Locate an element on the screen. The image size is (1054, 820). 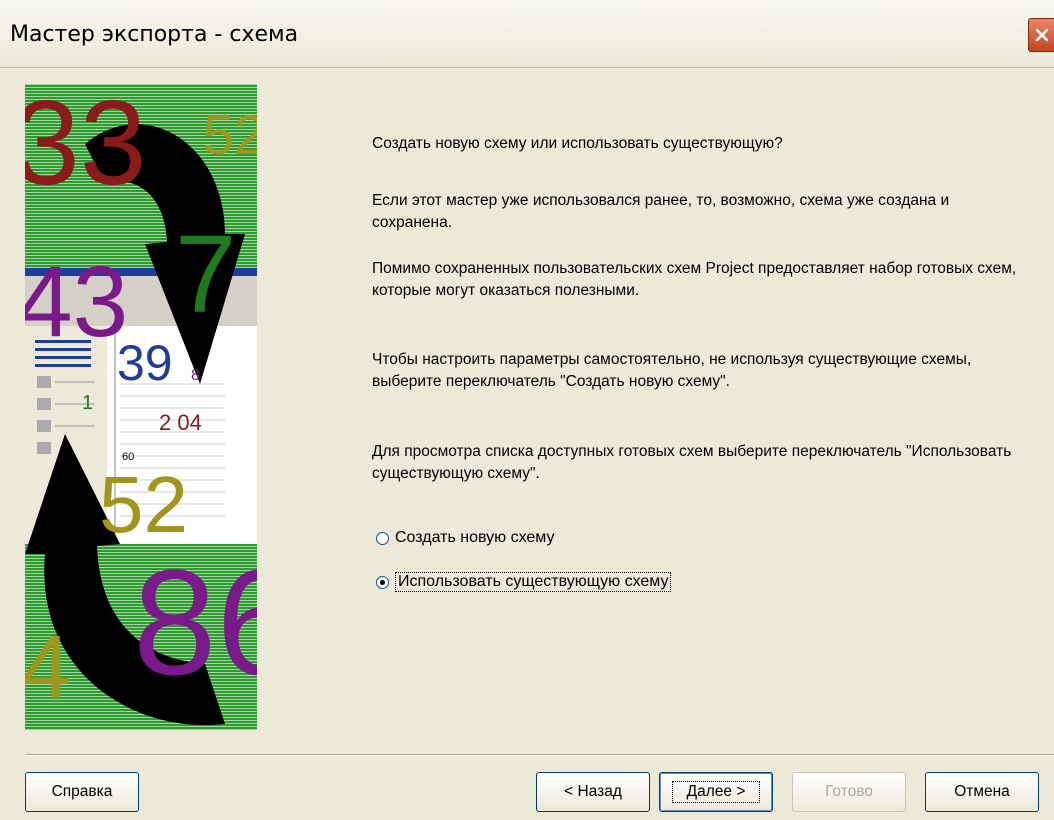
radio-use-existing: Использовать существующую схему is located at coordinates (524, 582).